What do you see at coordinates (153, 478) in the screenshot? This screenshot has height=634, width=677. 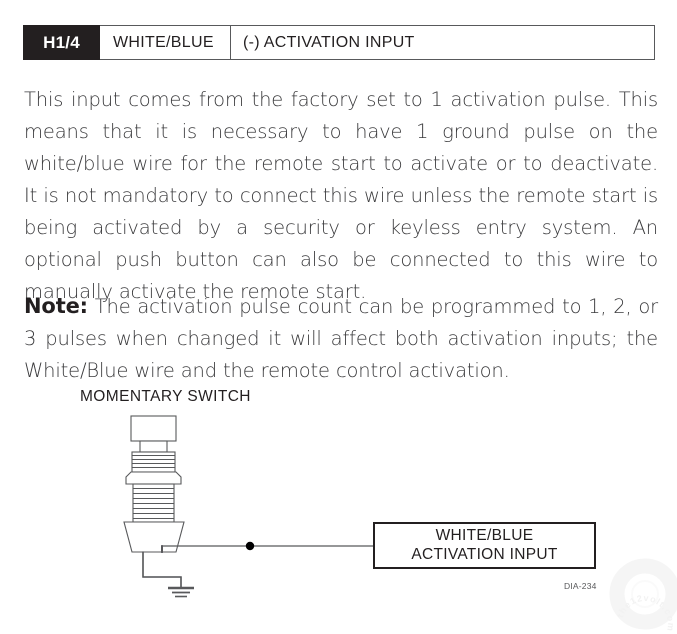 I see `switch-hex-nut` at bounding box center [153, 478].